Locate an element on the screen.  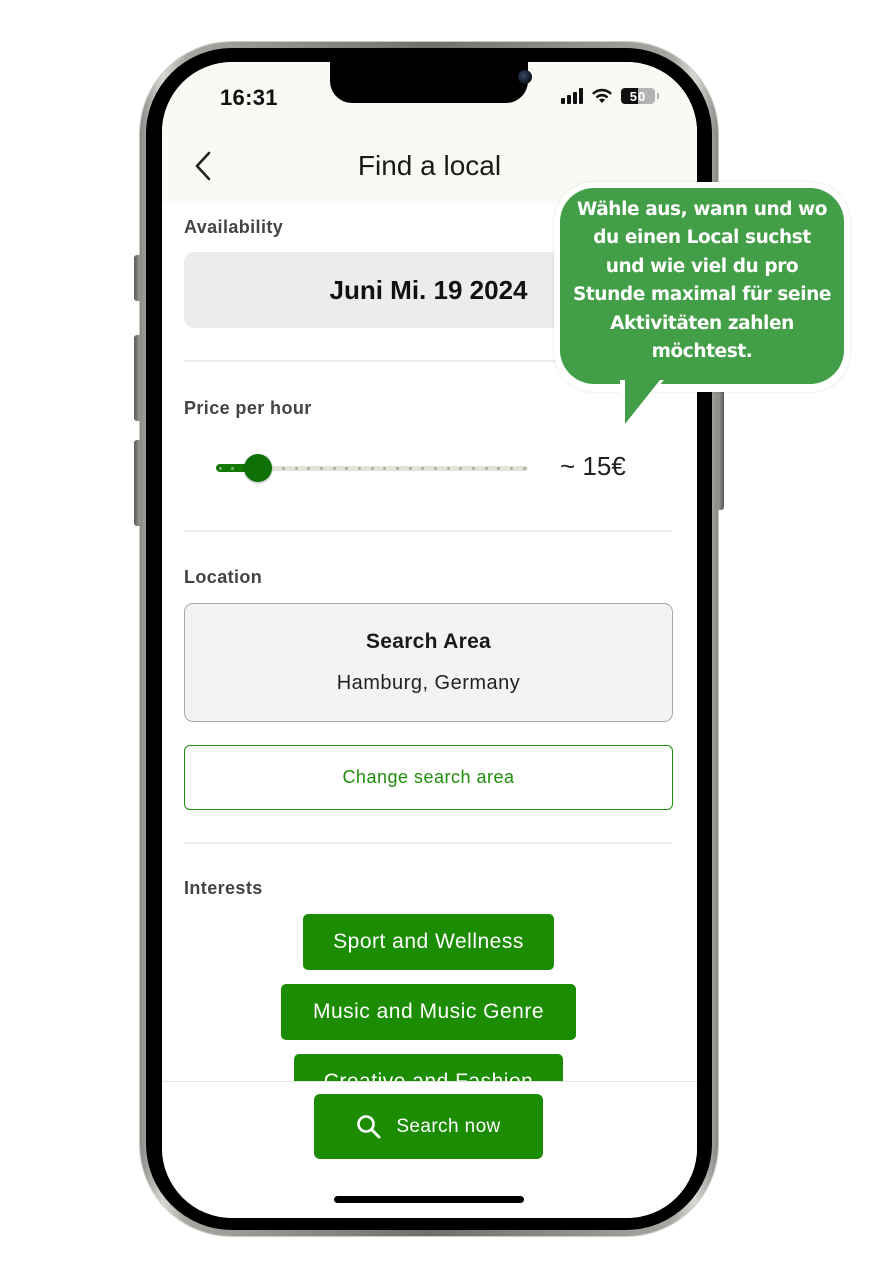
home-indicator is located at coordinates (429, 1199).